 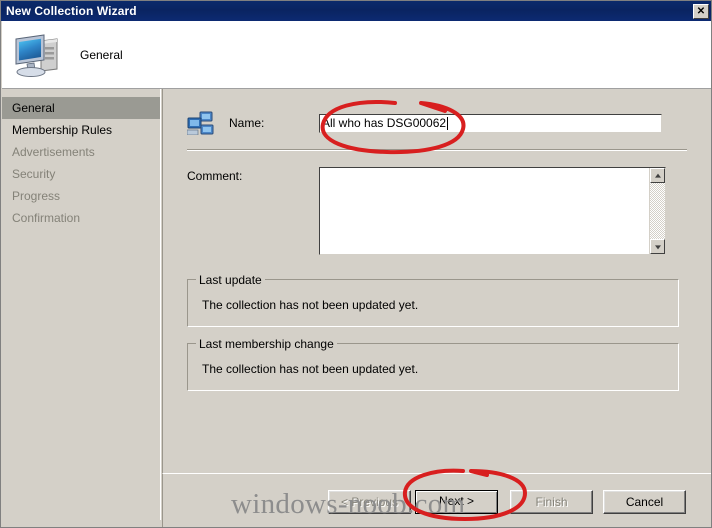 What do you see at coordinates (46, 218) in the screenshot?
I see `sidebar-item-confirmation: Confirmation` at bounding box center [46, 218].